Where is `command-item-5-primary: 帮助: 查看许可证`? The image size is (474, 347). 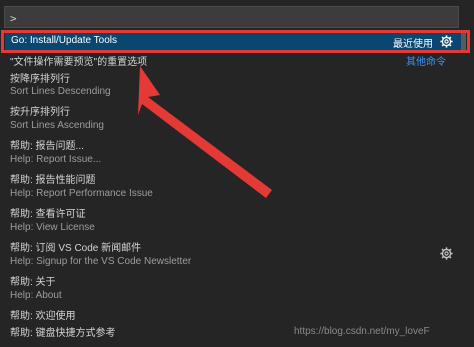 command-item-5-primary: 帮助: 查看许可证 is located at coordinates (48, 212).